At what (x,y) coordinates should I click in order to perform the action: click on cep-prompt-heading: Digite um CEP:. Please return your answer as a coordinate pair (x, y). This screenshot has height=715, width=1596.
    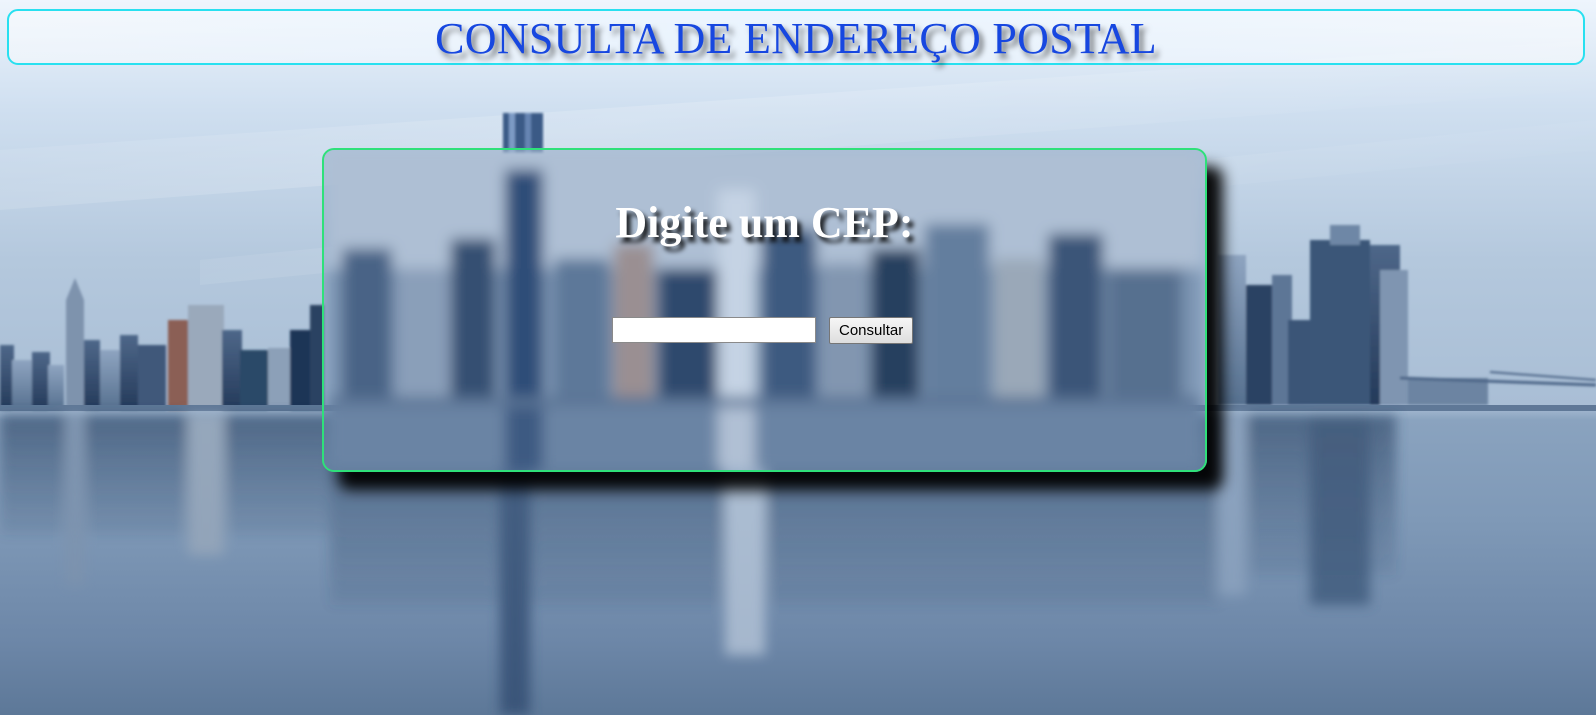
    Looking at the image, I should click on (764, 222).